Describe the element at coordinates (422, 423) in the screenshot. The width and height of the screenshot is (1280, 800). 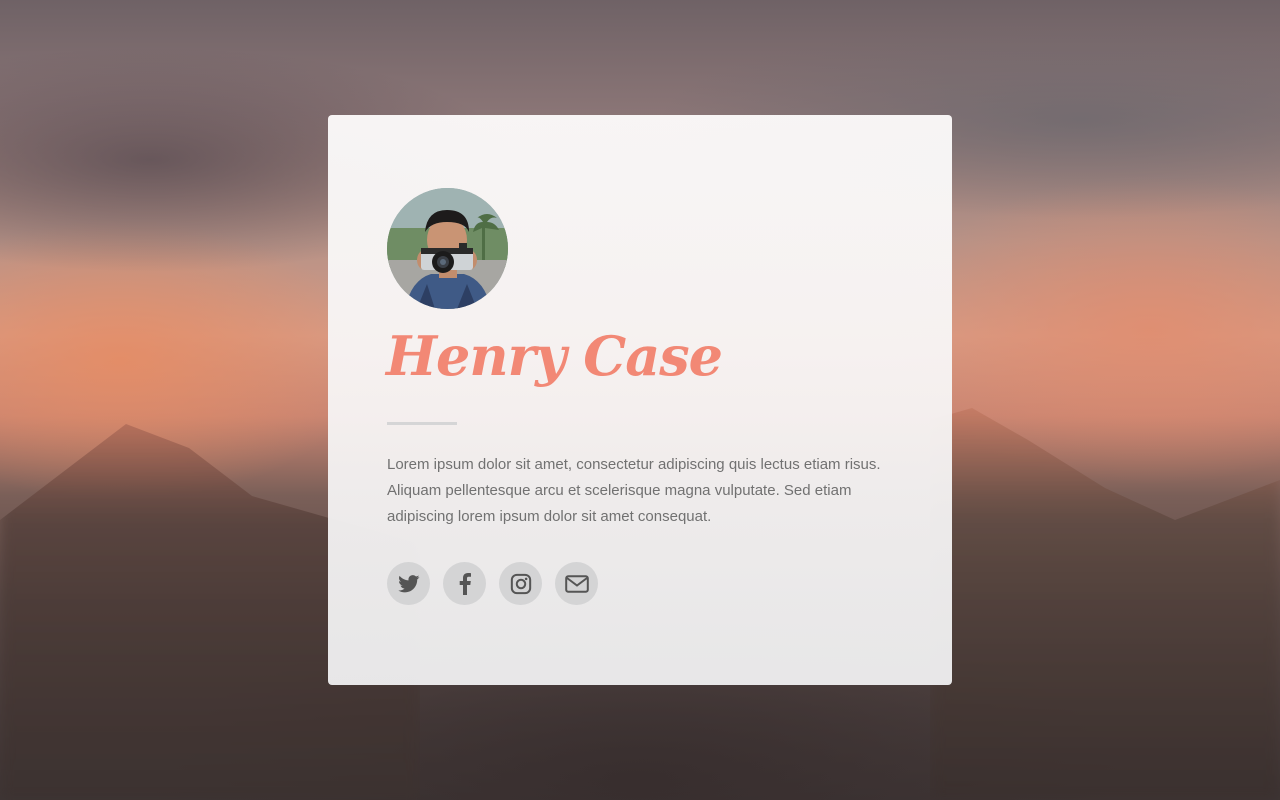
I see `divider` at that location.